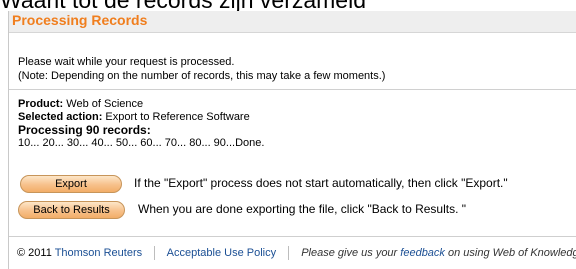  Describe the element at coordinates (221, 253) in the screenshot. I see `acceptable-use-policy-link: Acceptable Use Policy` at that location.